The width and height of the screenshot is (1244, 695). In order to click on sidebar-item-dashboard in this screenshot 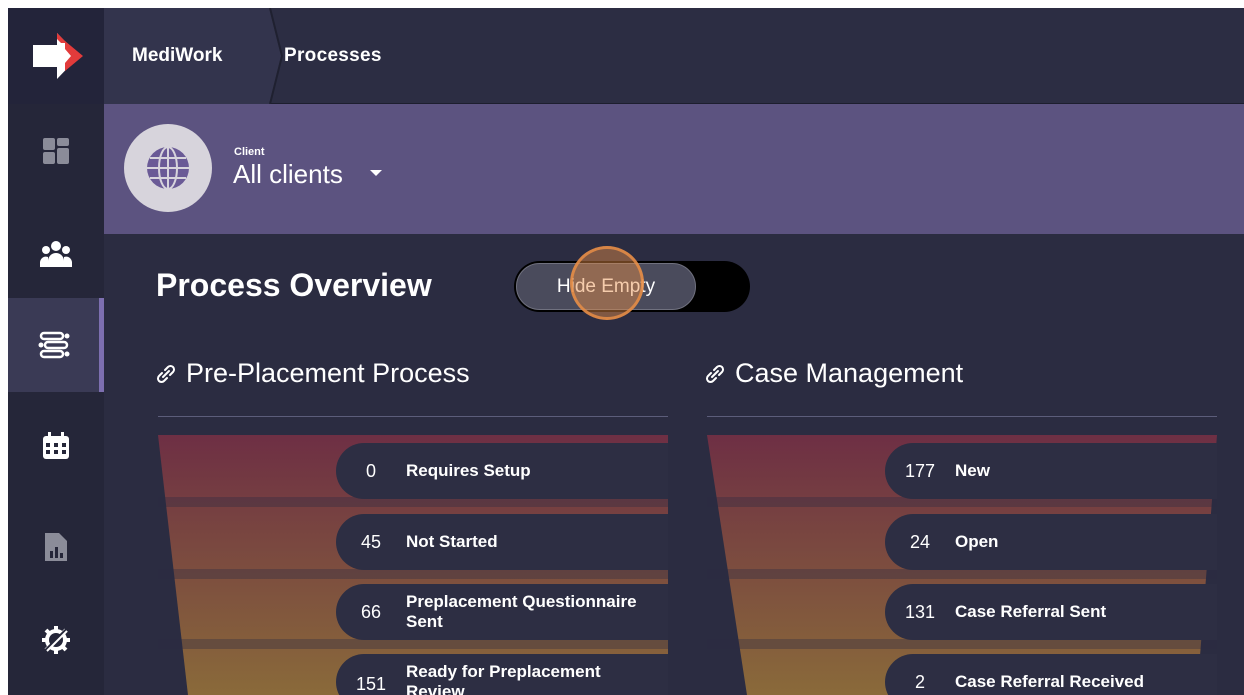, I will do `click(56, 151)`.